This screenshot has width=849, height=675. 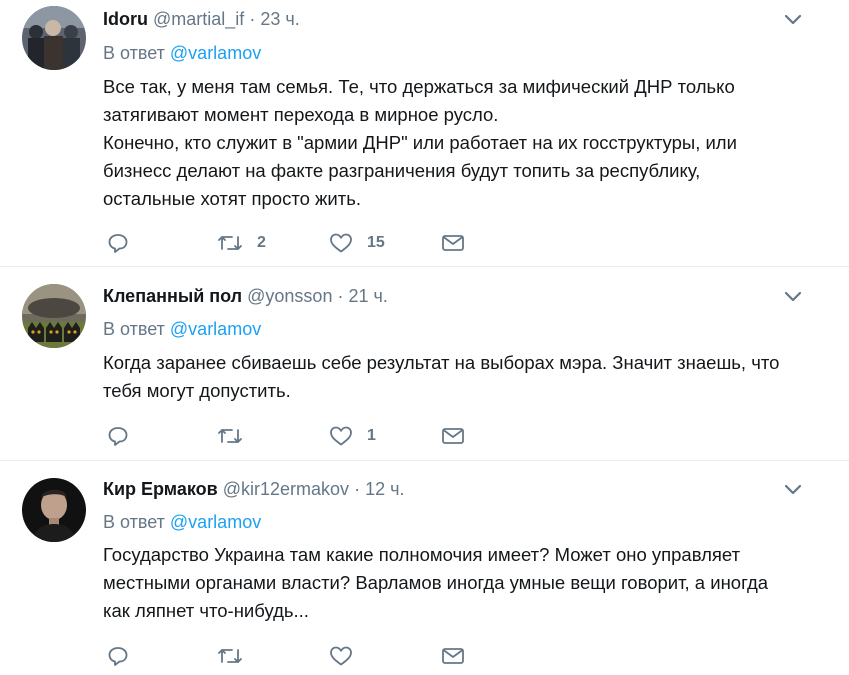 I want to click on tweet-header: Кир Ермаков @kir12ermakov · 12 ч., so click(x=253, y=489).